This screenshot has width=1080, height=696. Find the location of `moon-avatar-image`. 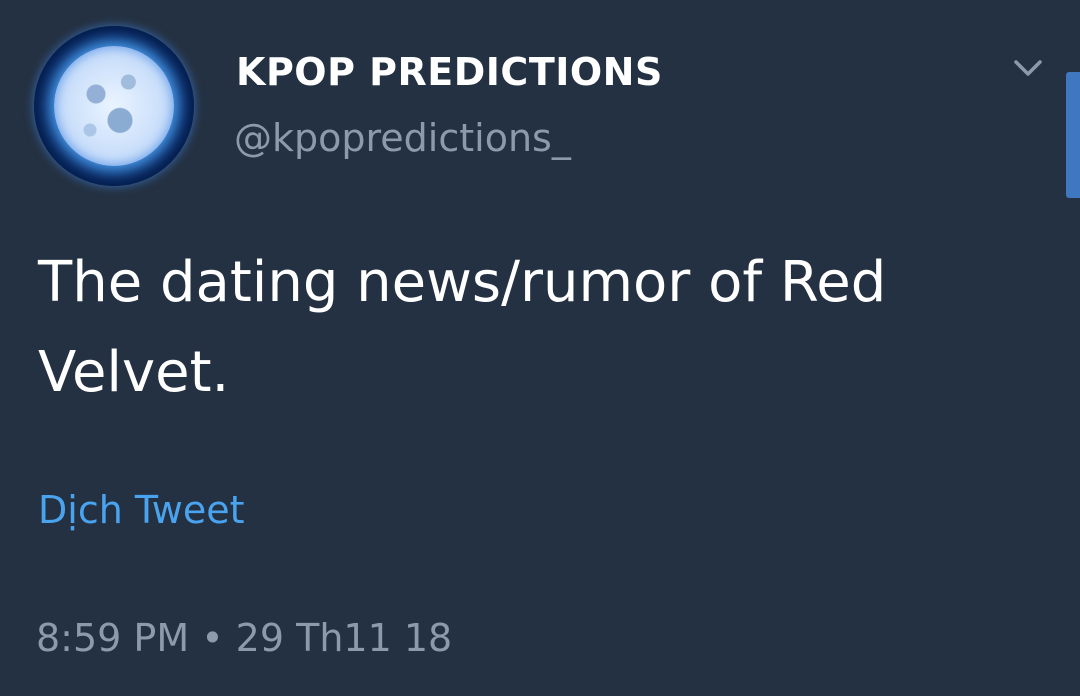

moon-avatar-image is located at coordinates (114, 106).